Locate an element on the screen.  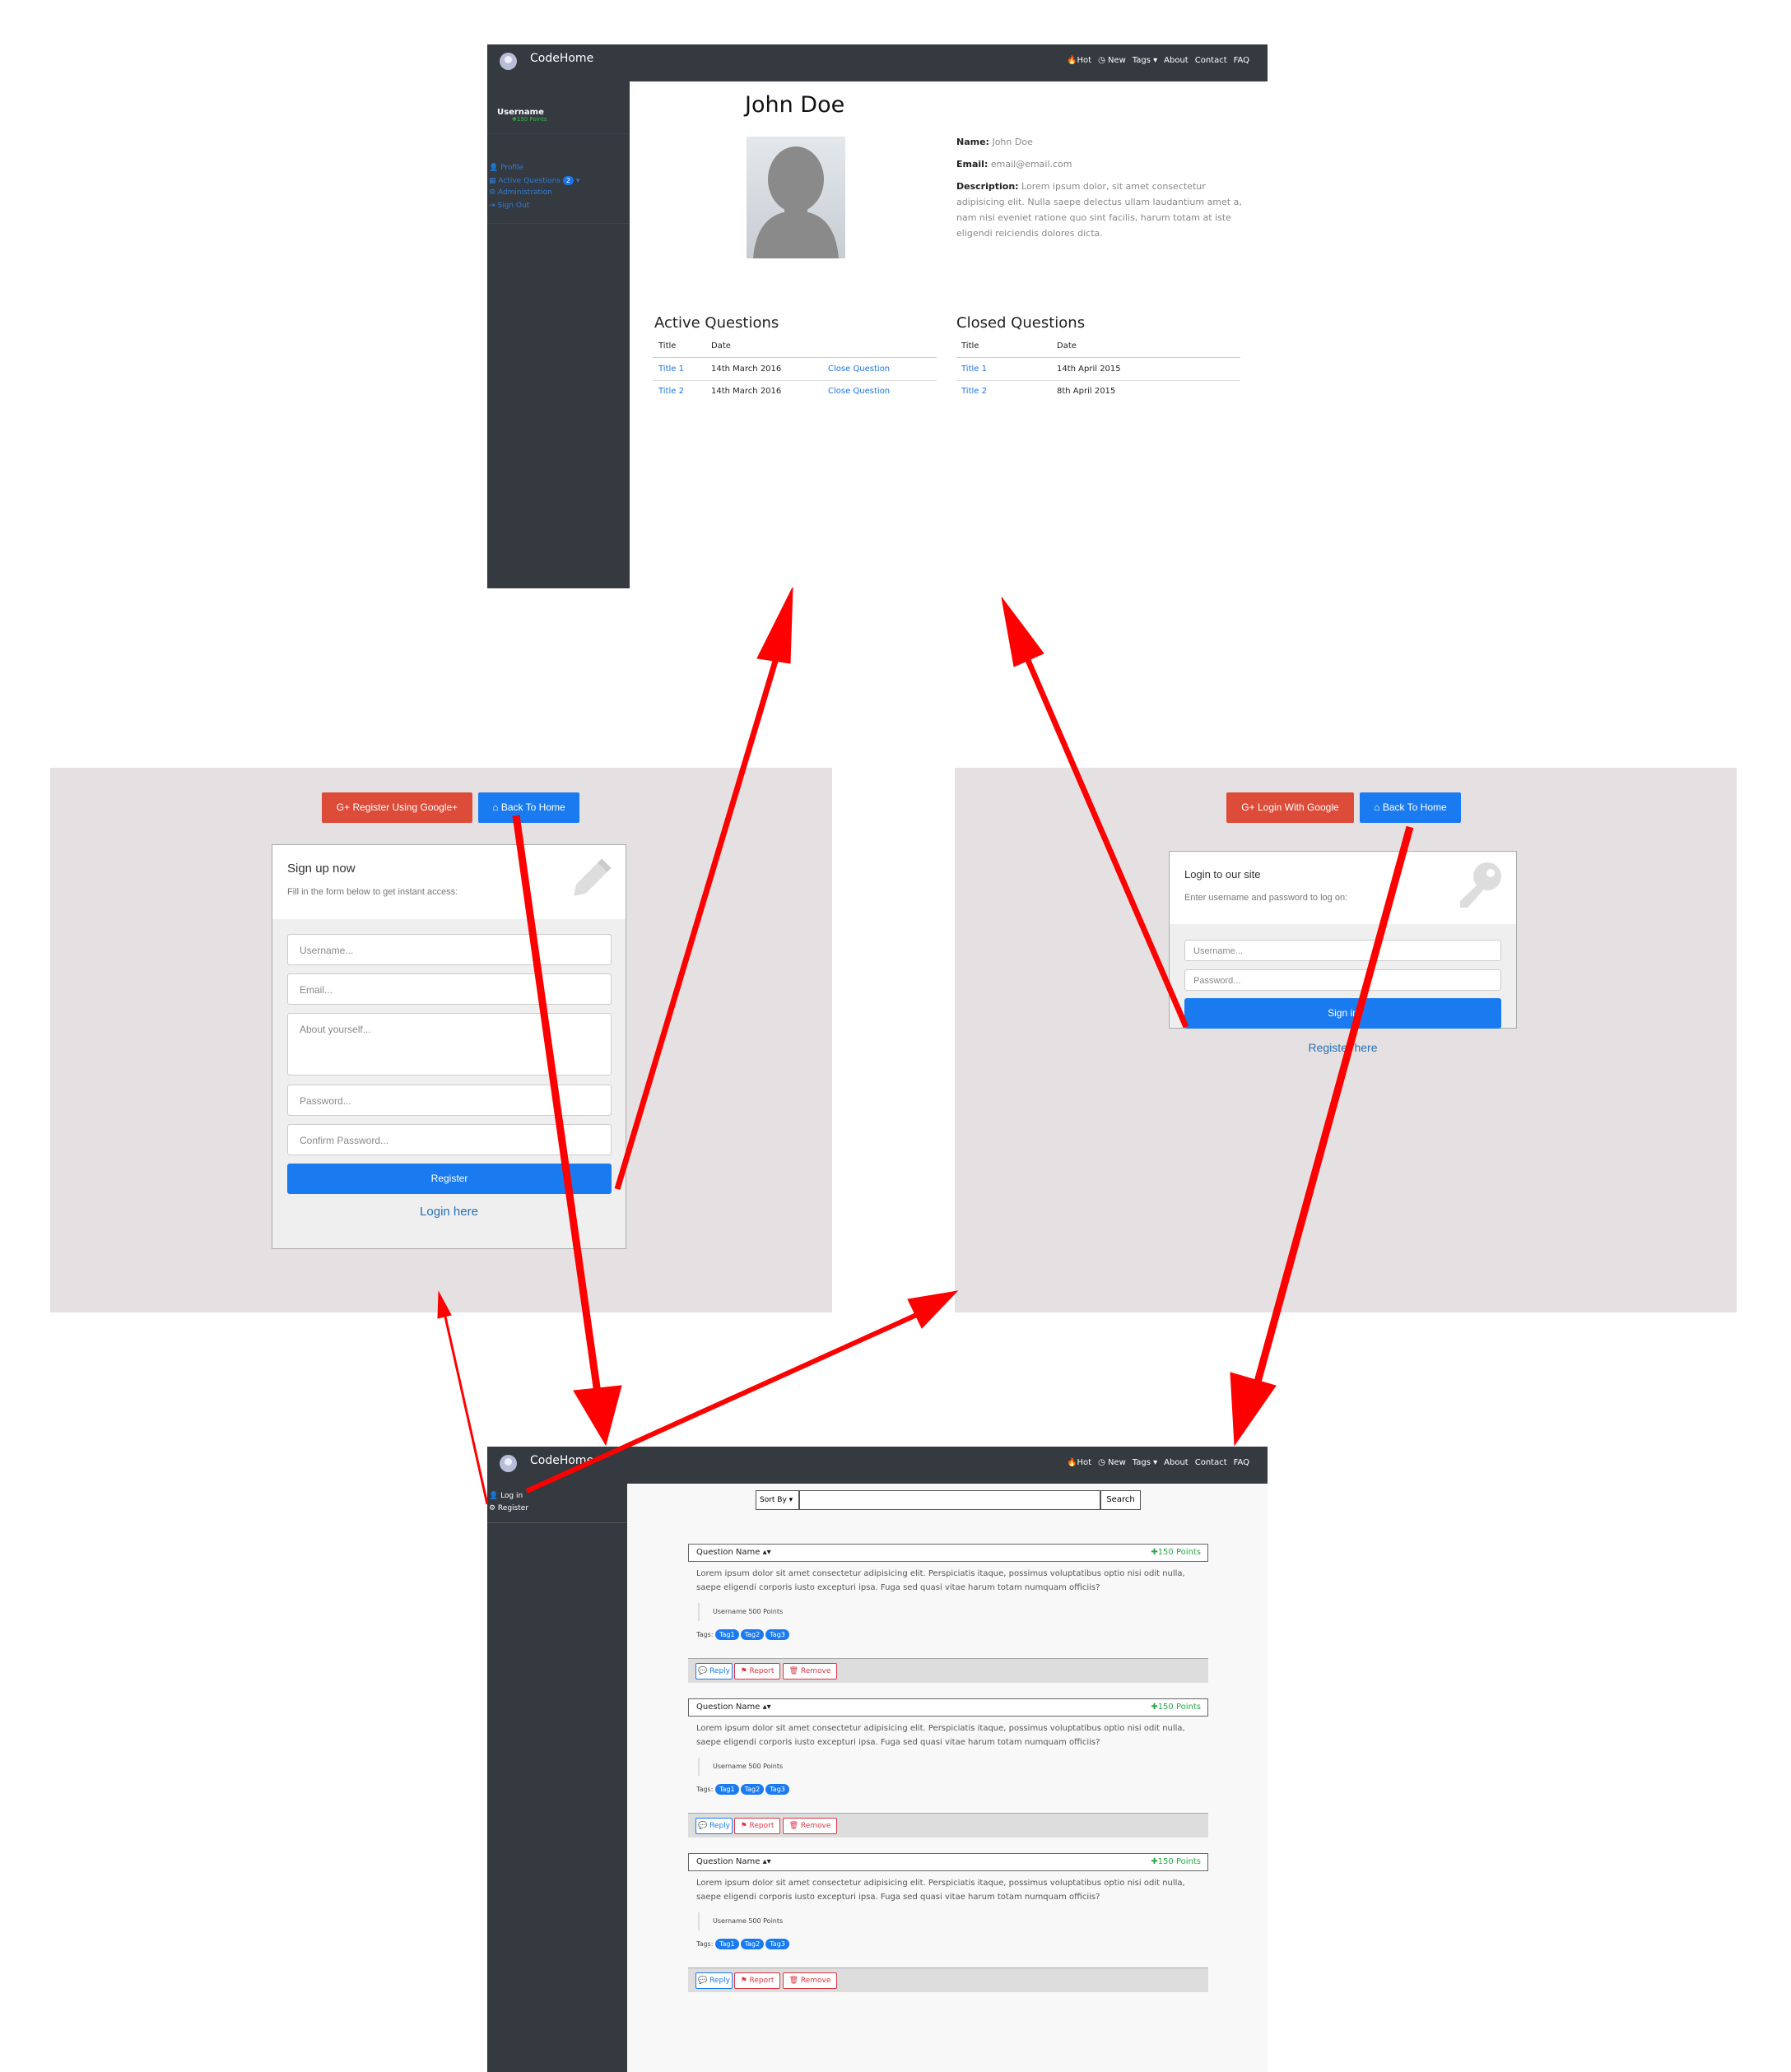
login-google-button: G+ Login With Google is located at coordinates (1290, 807).